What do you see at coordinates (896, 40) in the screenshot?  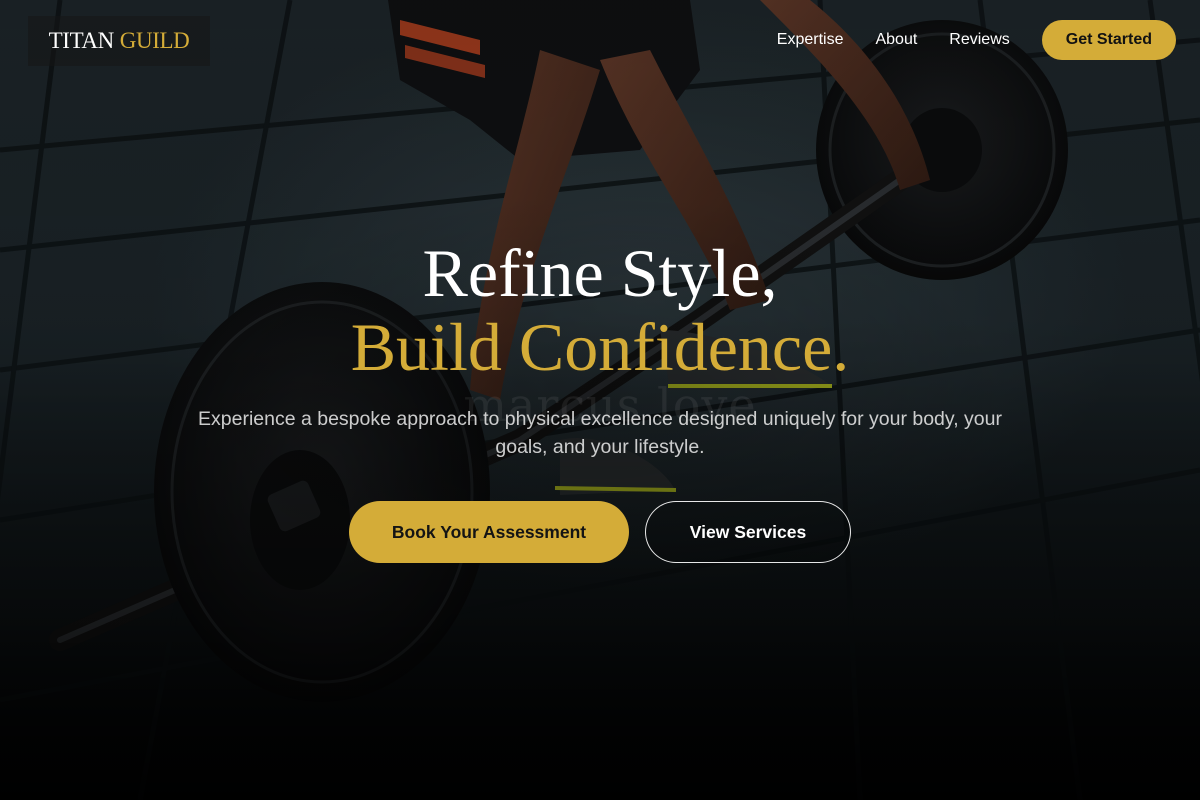 I see `nav-link-about: About` at bounding box center [896, 40].